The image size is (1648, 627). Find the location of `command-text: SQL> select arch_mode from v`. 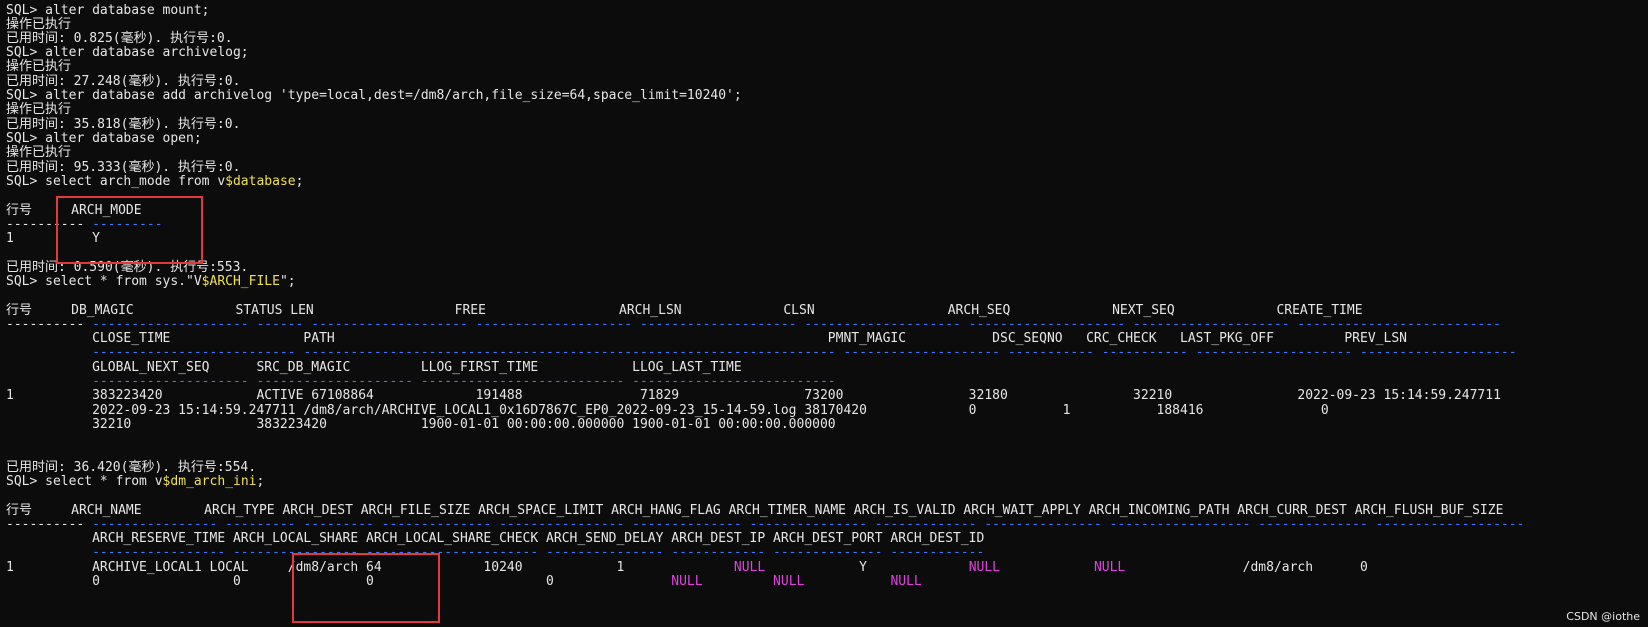

command-text: SQL> select arch_mode from v is located at coordinates (116, 181).